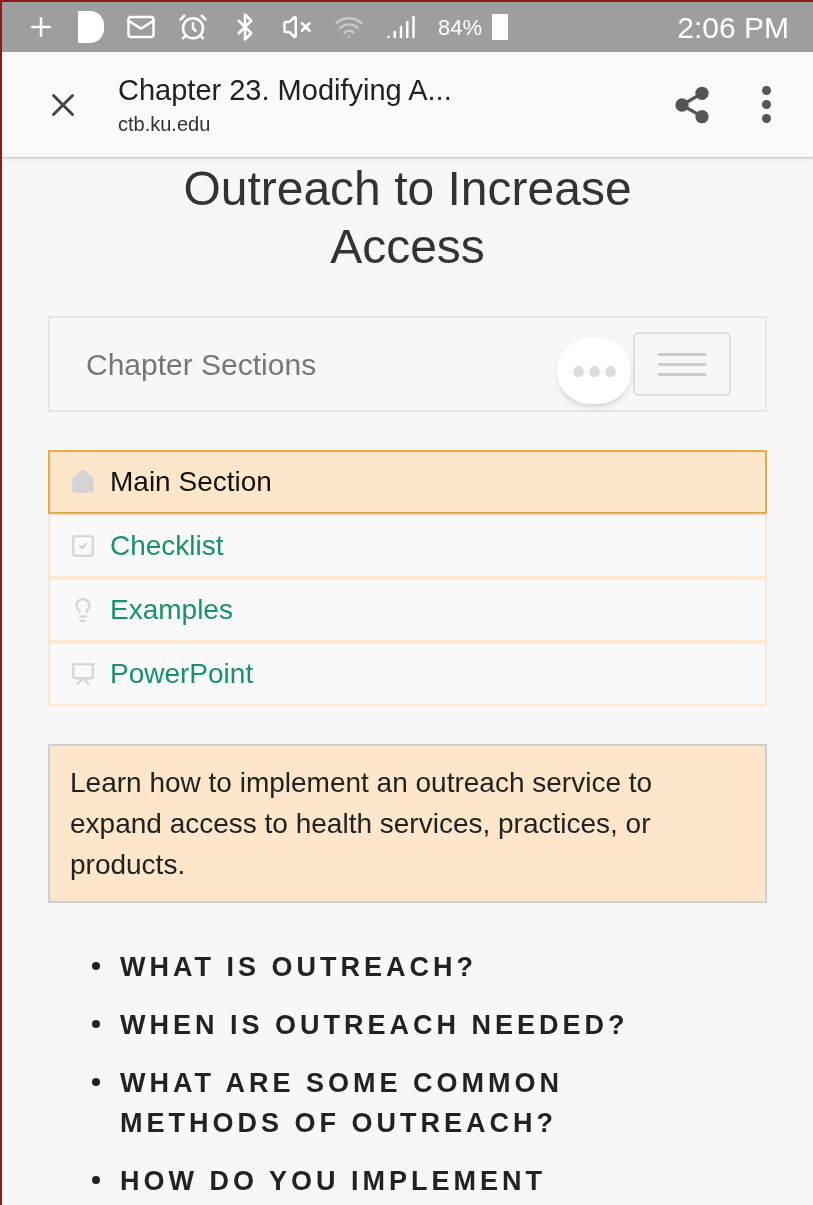 Image resolution: width=813 pixels, height=1205 pixels. Describe the element at coordinates (333, 1181) in the screenshot. I see `topic-link: HOW DO YOU IMPLEMENT` at that location.